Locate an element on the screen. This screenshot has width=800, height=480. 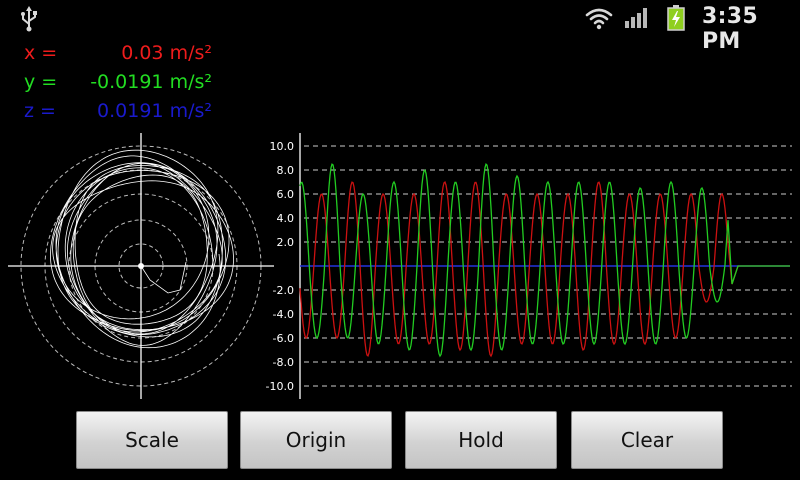
x-reading: x = 0.03 m/s² is located at coordinates (118, 53).